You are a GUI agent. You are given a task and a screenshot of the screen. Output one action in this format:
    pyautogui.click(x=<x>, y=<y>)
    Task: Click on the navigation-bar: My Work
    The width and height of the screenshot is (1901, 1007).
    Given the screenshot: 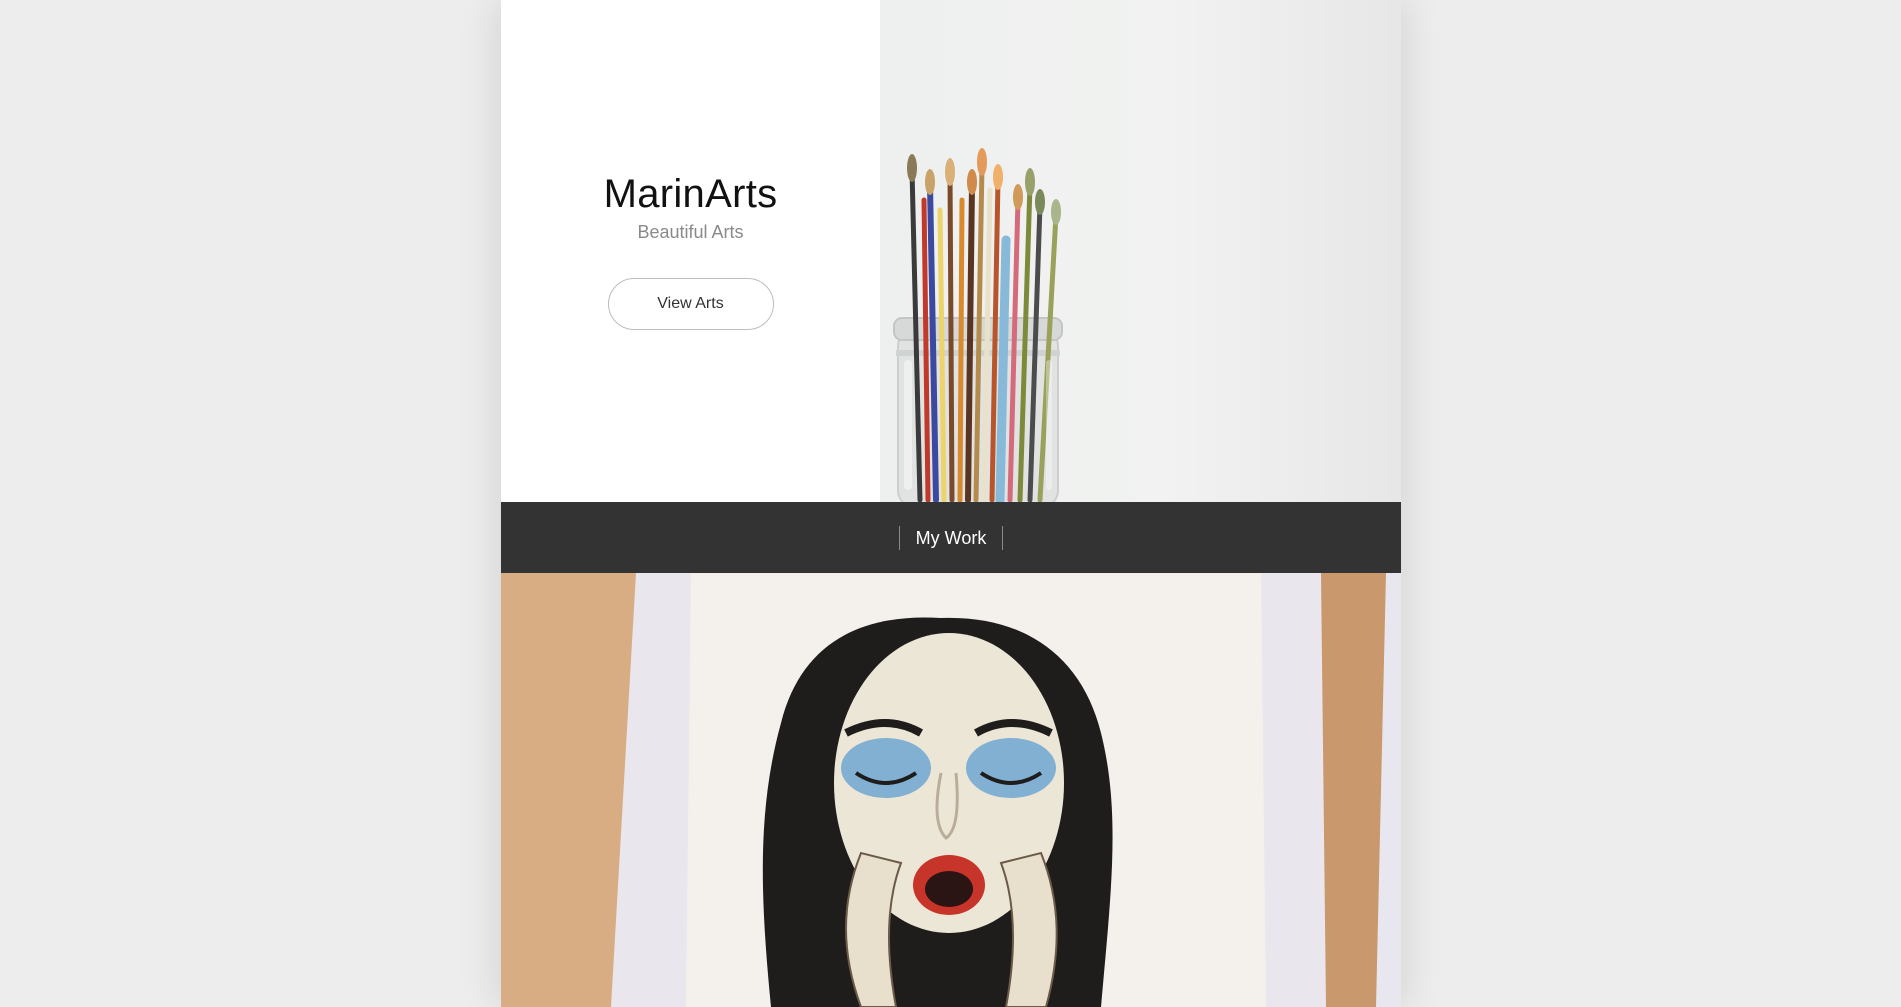 What is the action you would take?
    pyautogui.click(x=951, y=537)
    